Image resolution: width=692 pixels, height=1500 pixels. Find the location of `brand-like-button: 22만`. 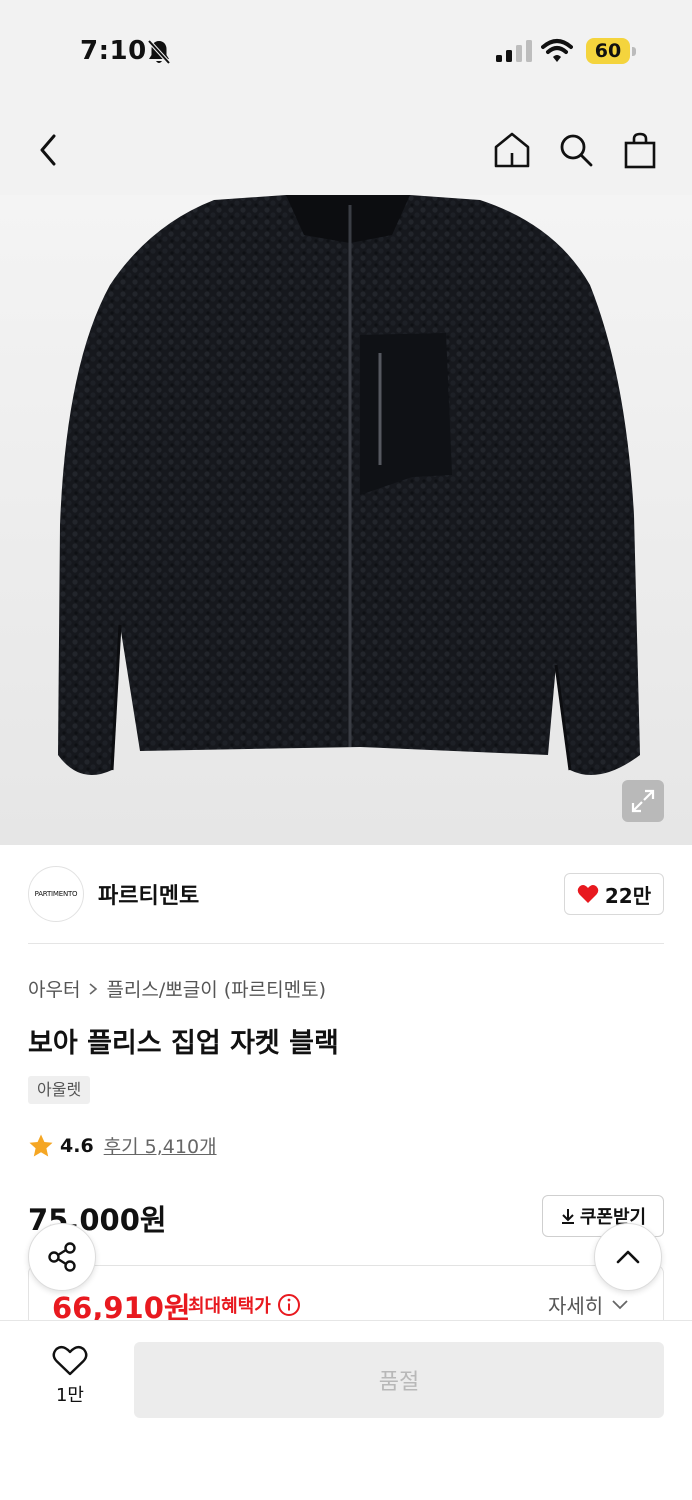

brand-like-button: 22만 is located at coordinates (614, 894).